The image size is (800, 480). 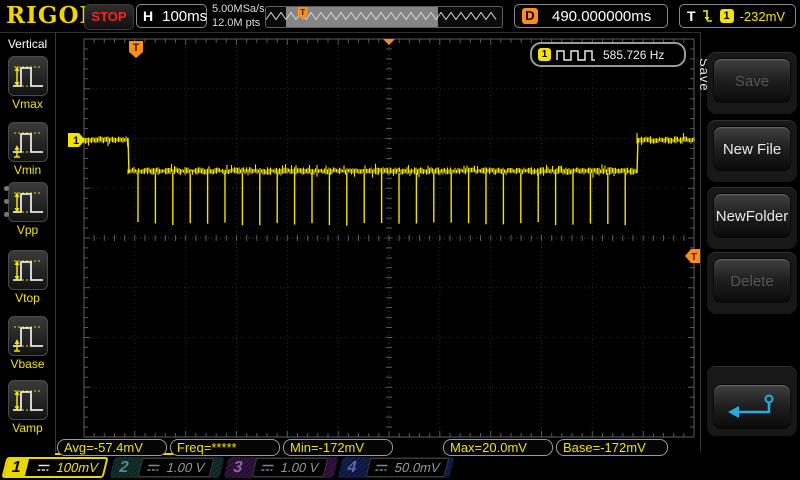 What do you see at coordinates (27, 202) in the screenshot?
I see `vpp-icon` at bounding box center [27, 202].